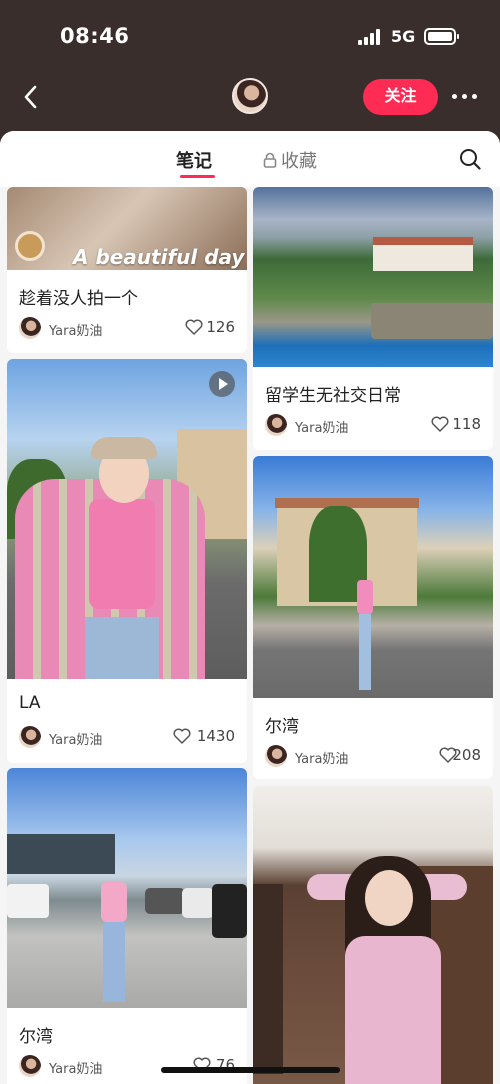 This screenshot has width=500, height=1084. Describe the element at coordinates (373, 426) in the screenshot. I see `note-meta: Yara奶油 118` at that location.